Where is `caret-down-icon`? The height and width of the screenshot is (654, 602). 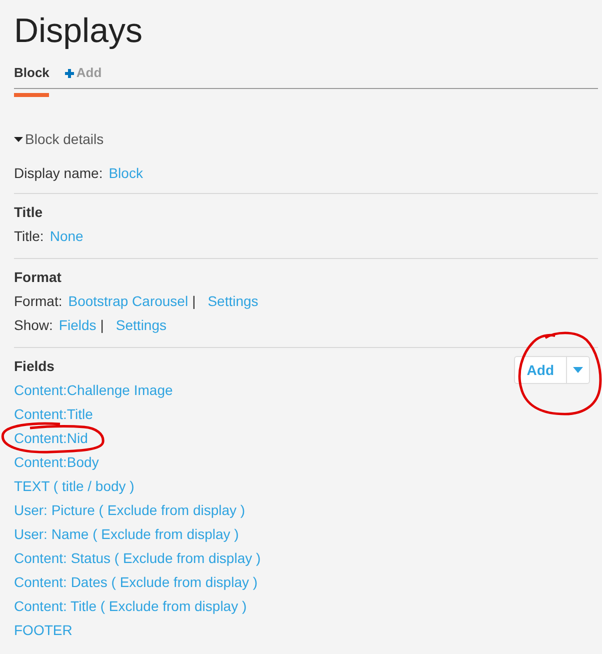
caret-down-icon is located at coordinates (18, 139).